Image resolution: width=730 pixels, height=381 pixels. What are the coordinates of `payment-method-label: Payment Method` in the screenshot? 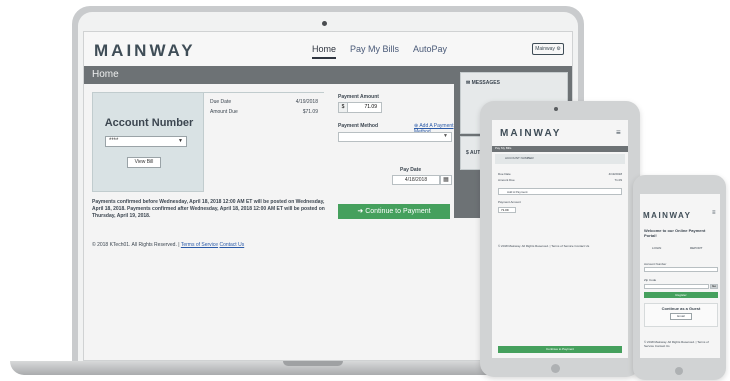 It's located at (358, 126).